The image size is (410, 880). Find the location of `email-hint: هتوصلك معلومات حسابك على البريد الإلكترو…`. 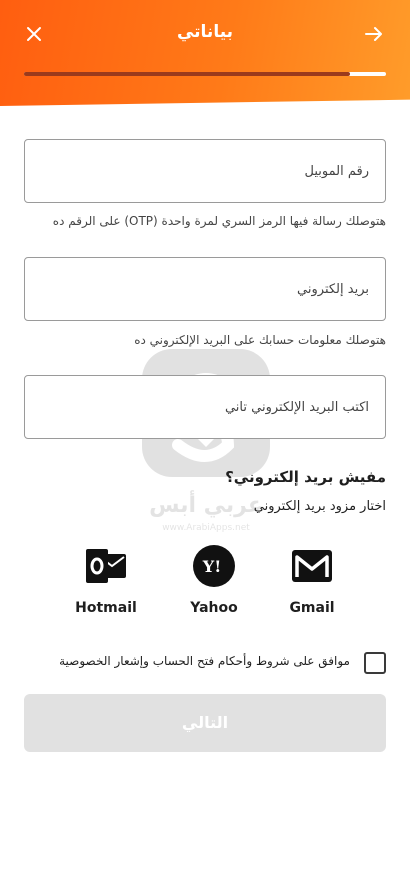

email-hint: هتوصلك معلومات حسابك على البريد الإلكترو… is located at coordinates (260, 340).